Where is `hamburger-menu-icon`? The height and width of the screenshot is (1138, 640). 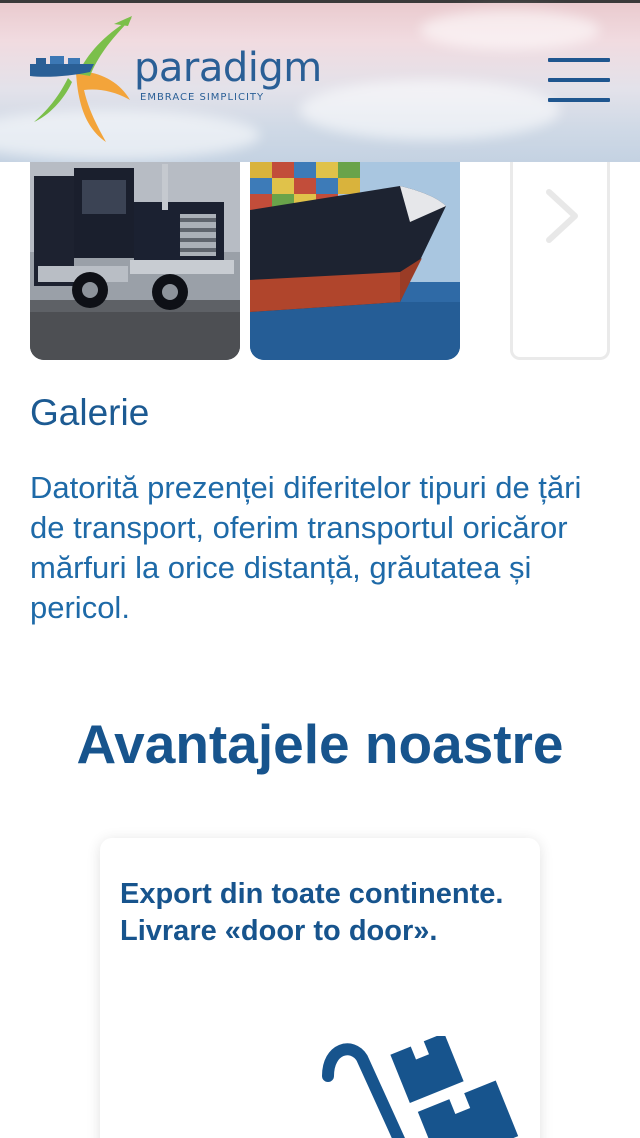
hamburger-menu-icon is located at coordinates (579, 82).